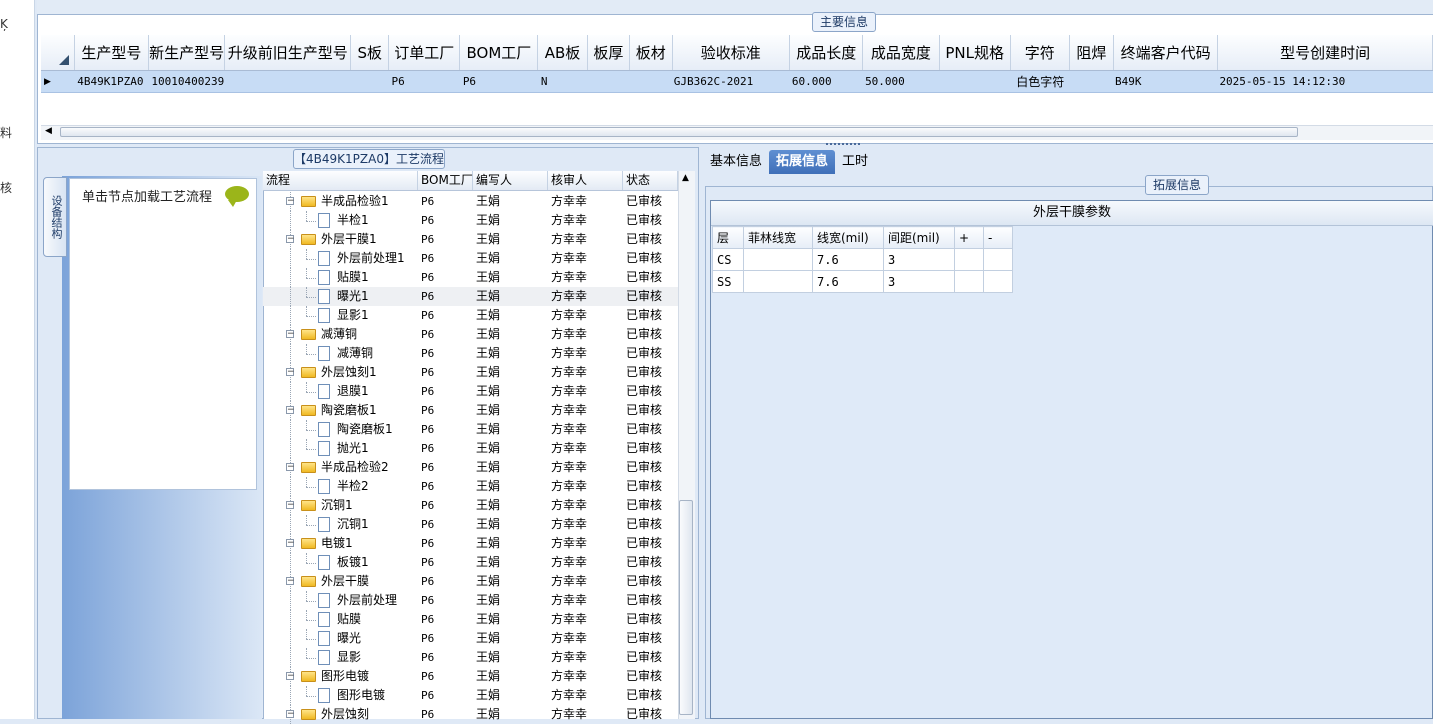 The width and height of the screenshot is (1433, 724). I want to click on process-tree-row: − 外层蚀刻1 P6 王娟 方幸幸 已审核, so click(470, 372).